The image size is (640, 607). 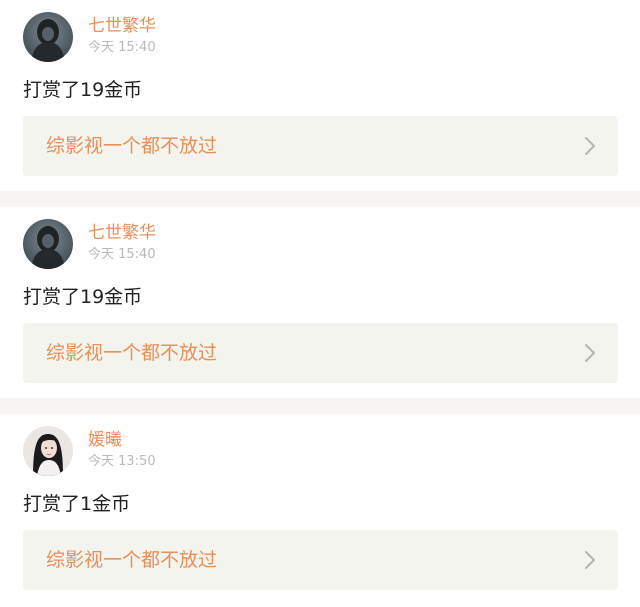 I want to click on user-name: 媛曦, so click(x=105, y=440).